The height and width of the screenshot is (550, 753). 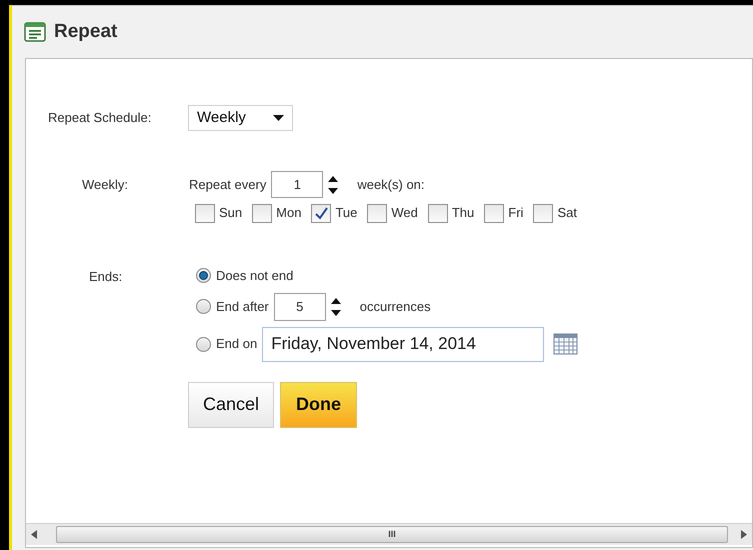 I want to click on option-label: End on, so click(x=237, y=344).